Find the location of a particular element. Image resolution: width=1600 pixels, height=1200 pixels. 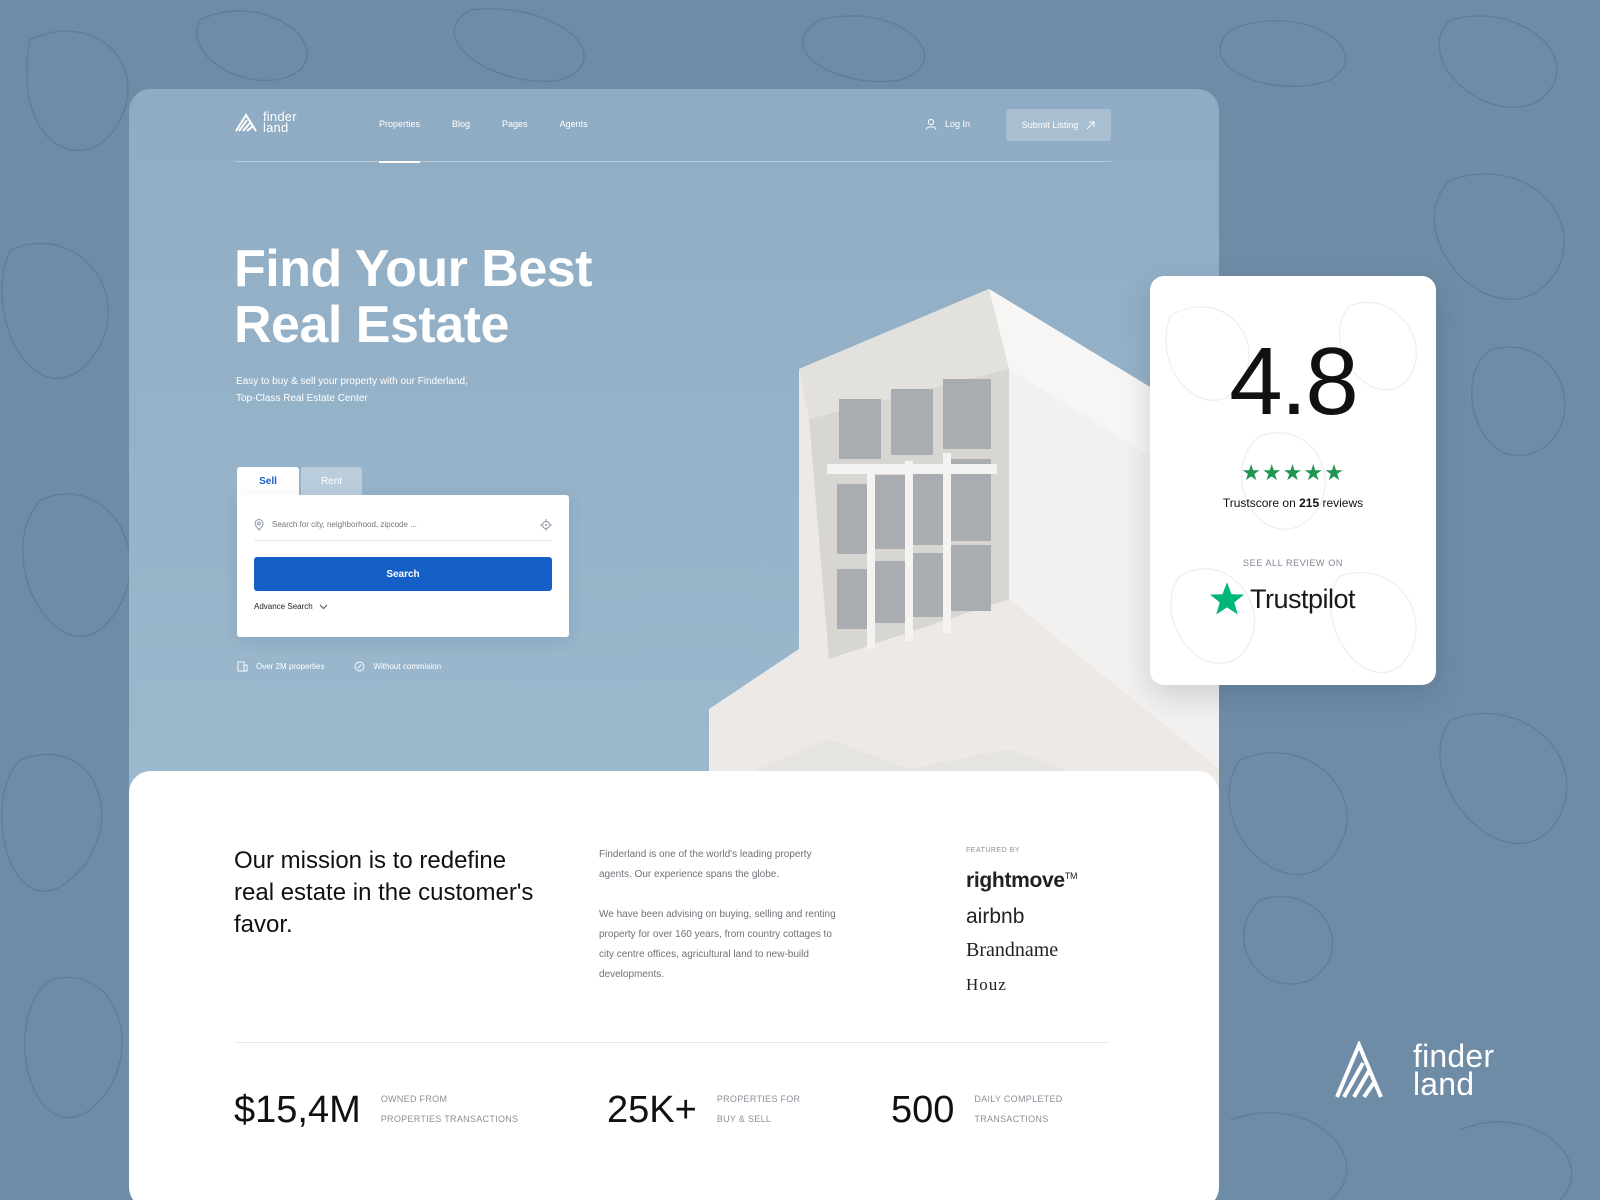

brand-rightmove-label: rightmove is located at coordinates (1015, 880).